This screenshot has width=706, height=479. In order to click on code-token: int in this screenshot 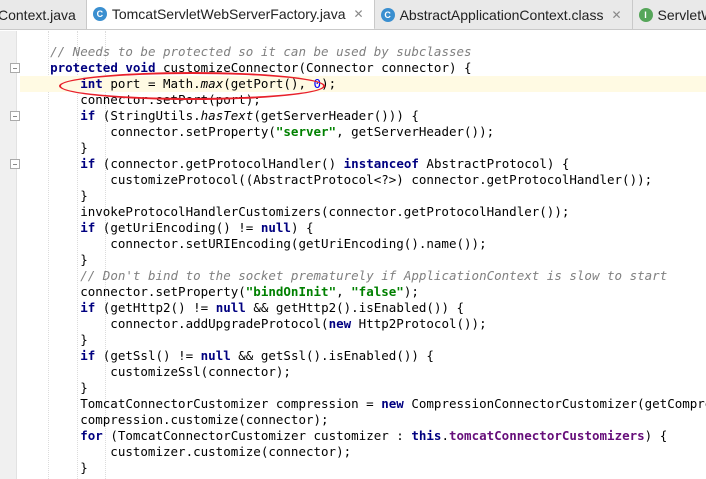, I will do `click(91, 83)`.